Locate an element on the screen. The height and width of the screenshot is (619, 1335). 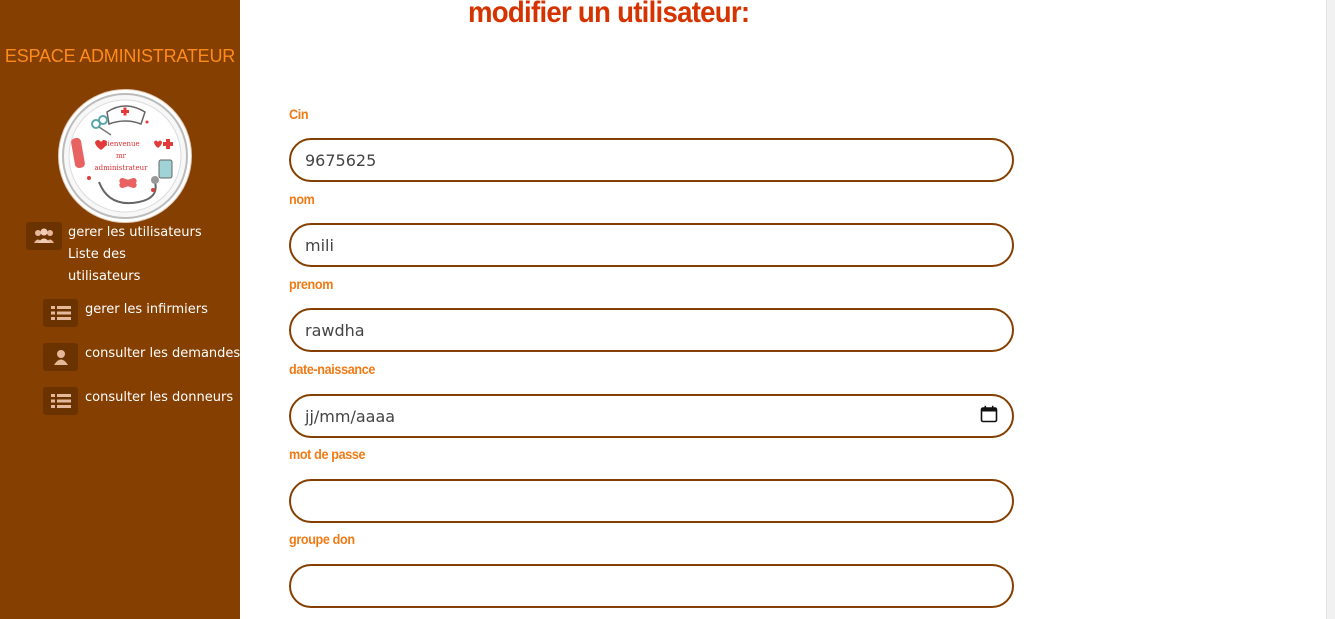
date-naissance-label: date-naissance is located at coordinates (332, 369).